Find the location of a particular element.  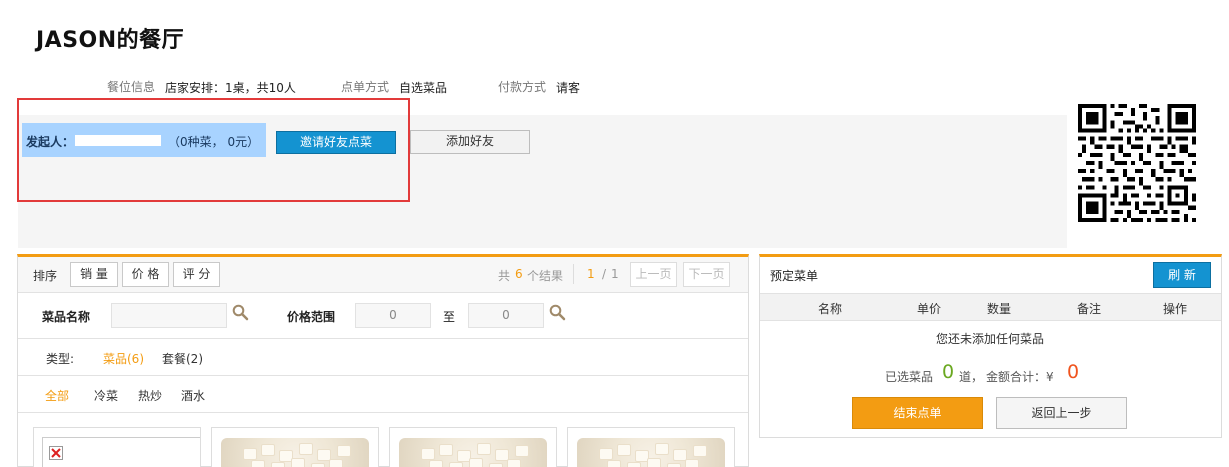

payment-label: 付款方式 is located at coordinates (522, 87).